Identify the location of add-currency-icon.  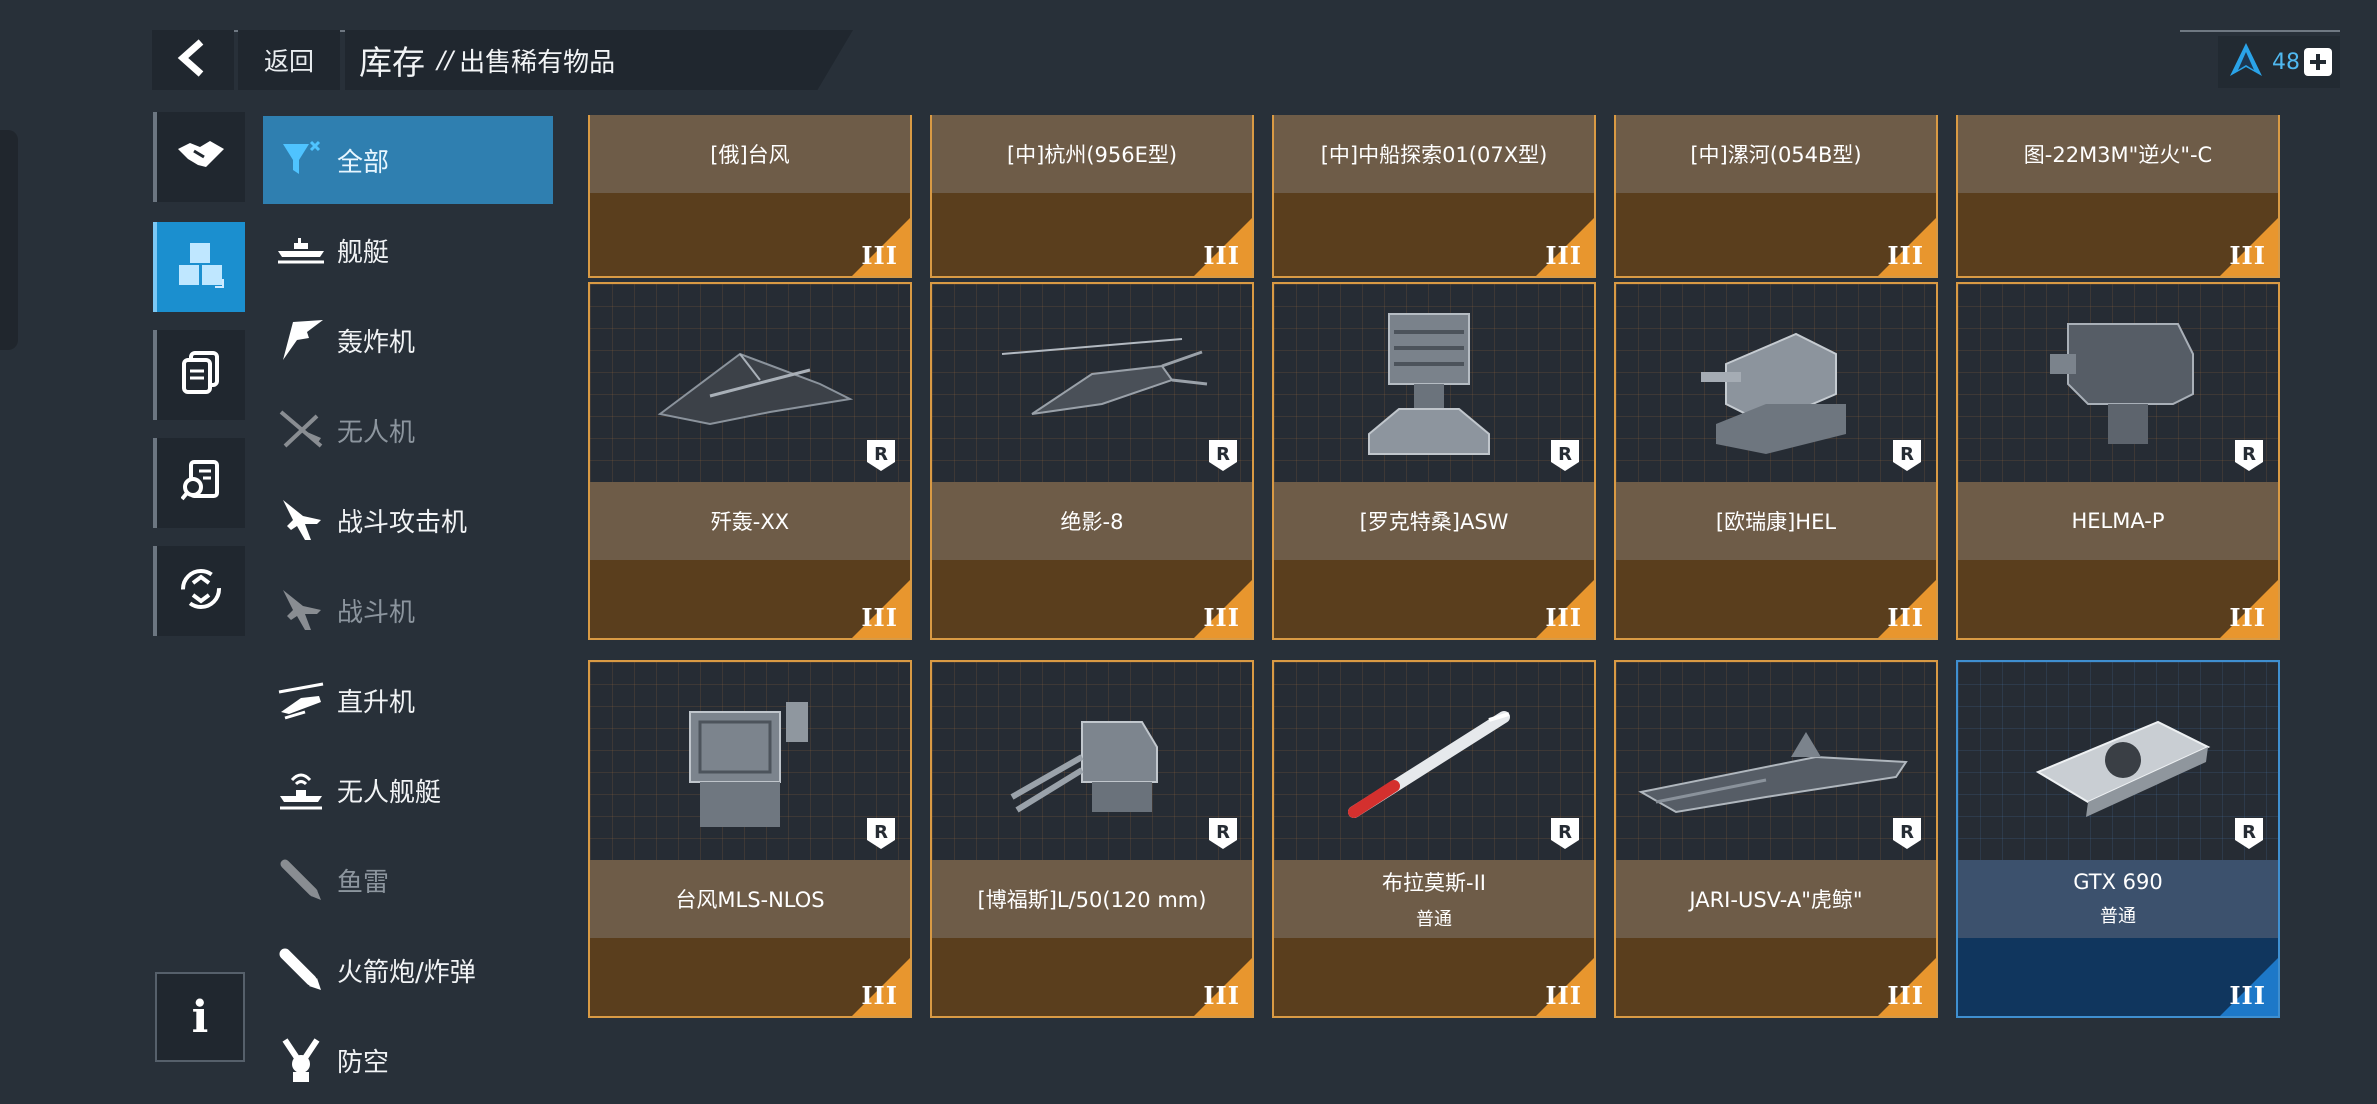
(2318, 62).